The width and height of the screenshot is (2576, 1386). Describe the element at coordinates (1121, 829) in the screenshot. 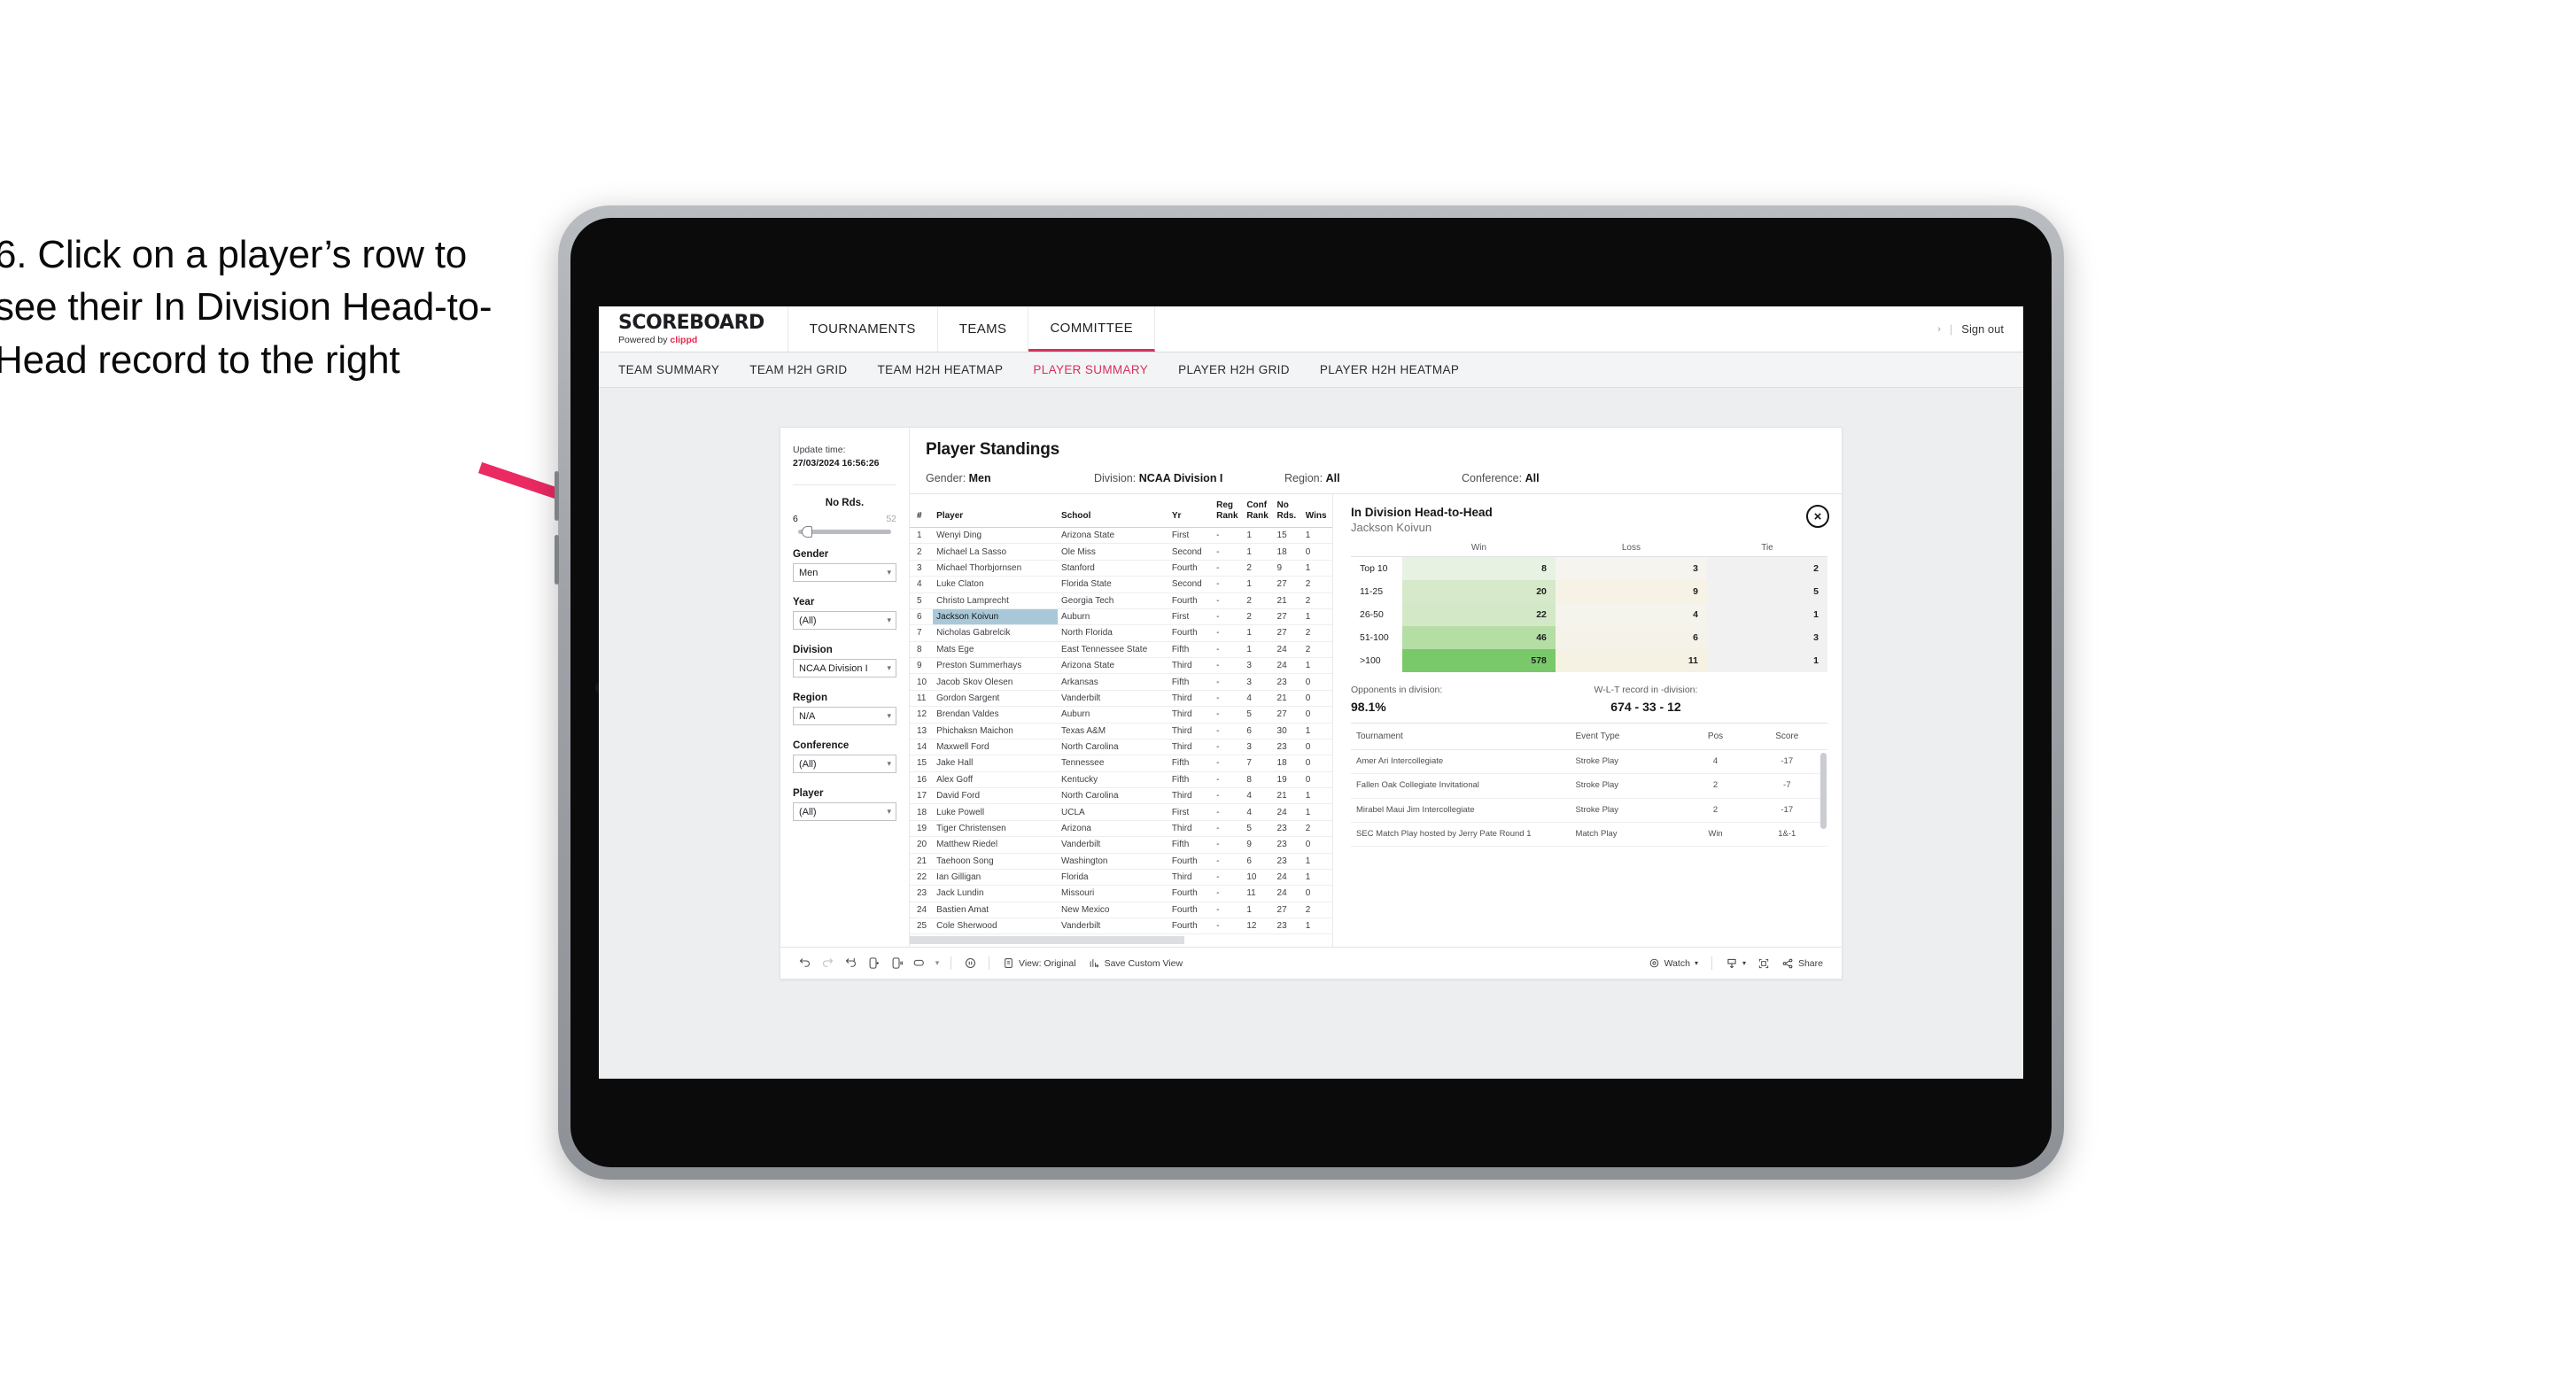

I see `table-row: 19 Tiger Christensen Arizona Third -5 23 2` at that location.